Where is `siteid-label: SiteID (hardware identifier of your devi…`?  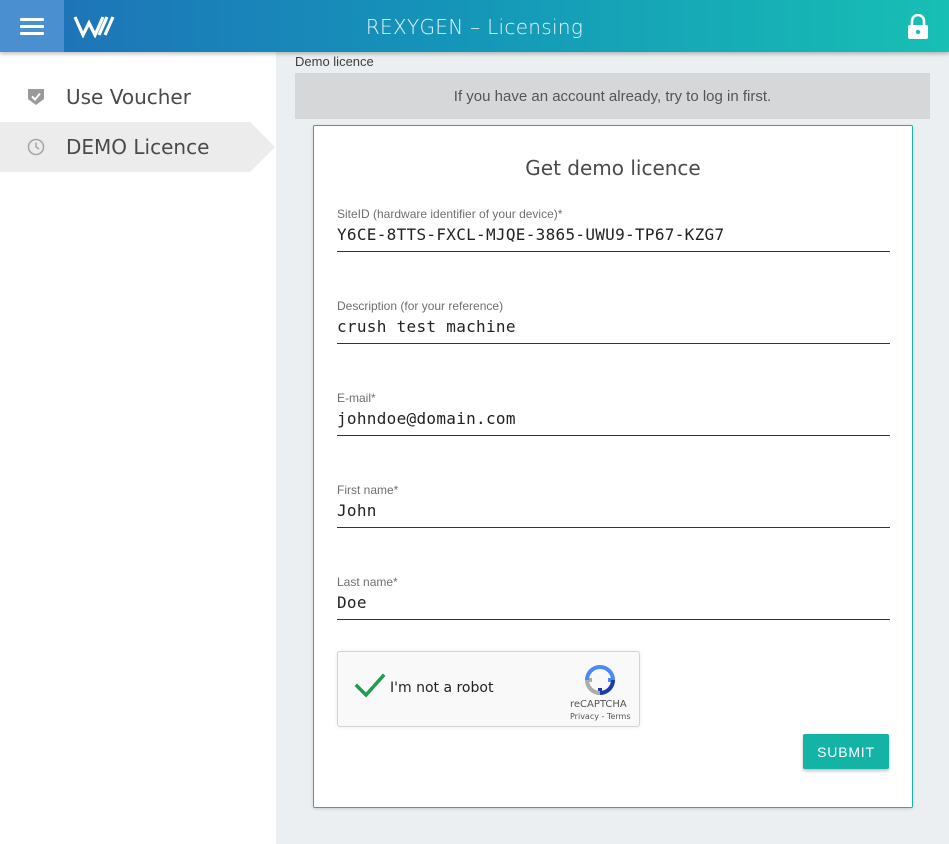 siteid-label: SiteID (hardware identifier of your devi… is located at coordinates (450, 214).